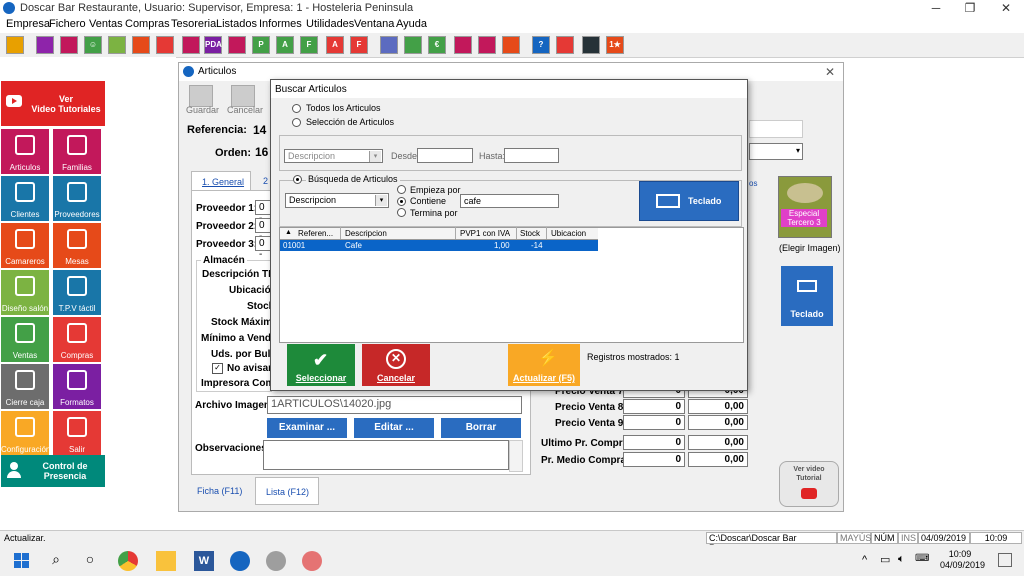 The width and height of the screenshot is (1024, 576). Describe the element at coordinates (90, 561) in the screenshot. I see `task-view-icon: ○` at that location.